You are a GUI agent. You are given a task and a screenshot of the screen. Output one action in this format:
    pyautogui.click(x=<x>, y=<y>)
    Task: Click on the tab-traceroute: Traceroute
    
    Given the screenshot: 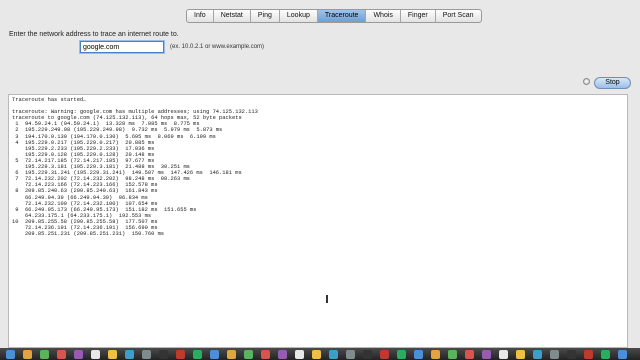 What is the action you would take?
    pyautogui.click(x=342, y=16)
    